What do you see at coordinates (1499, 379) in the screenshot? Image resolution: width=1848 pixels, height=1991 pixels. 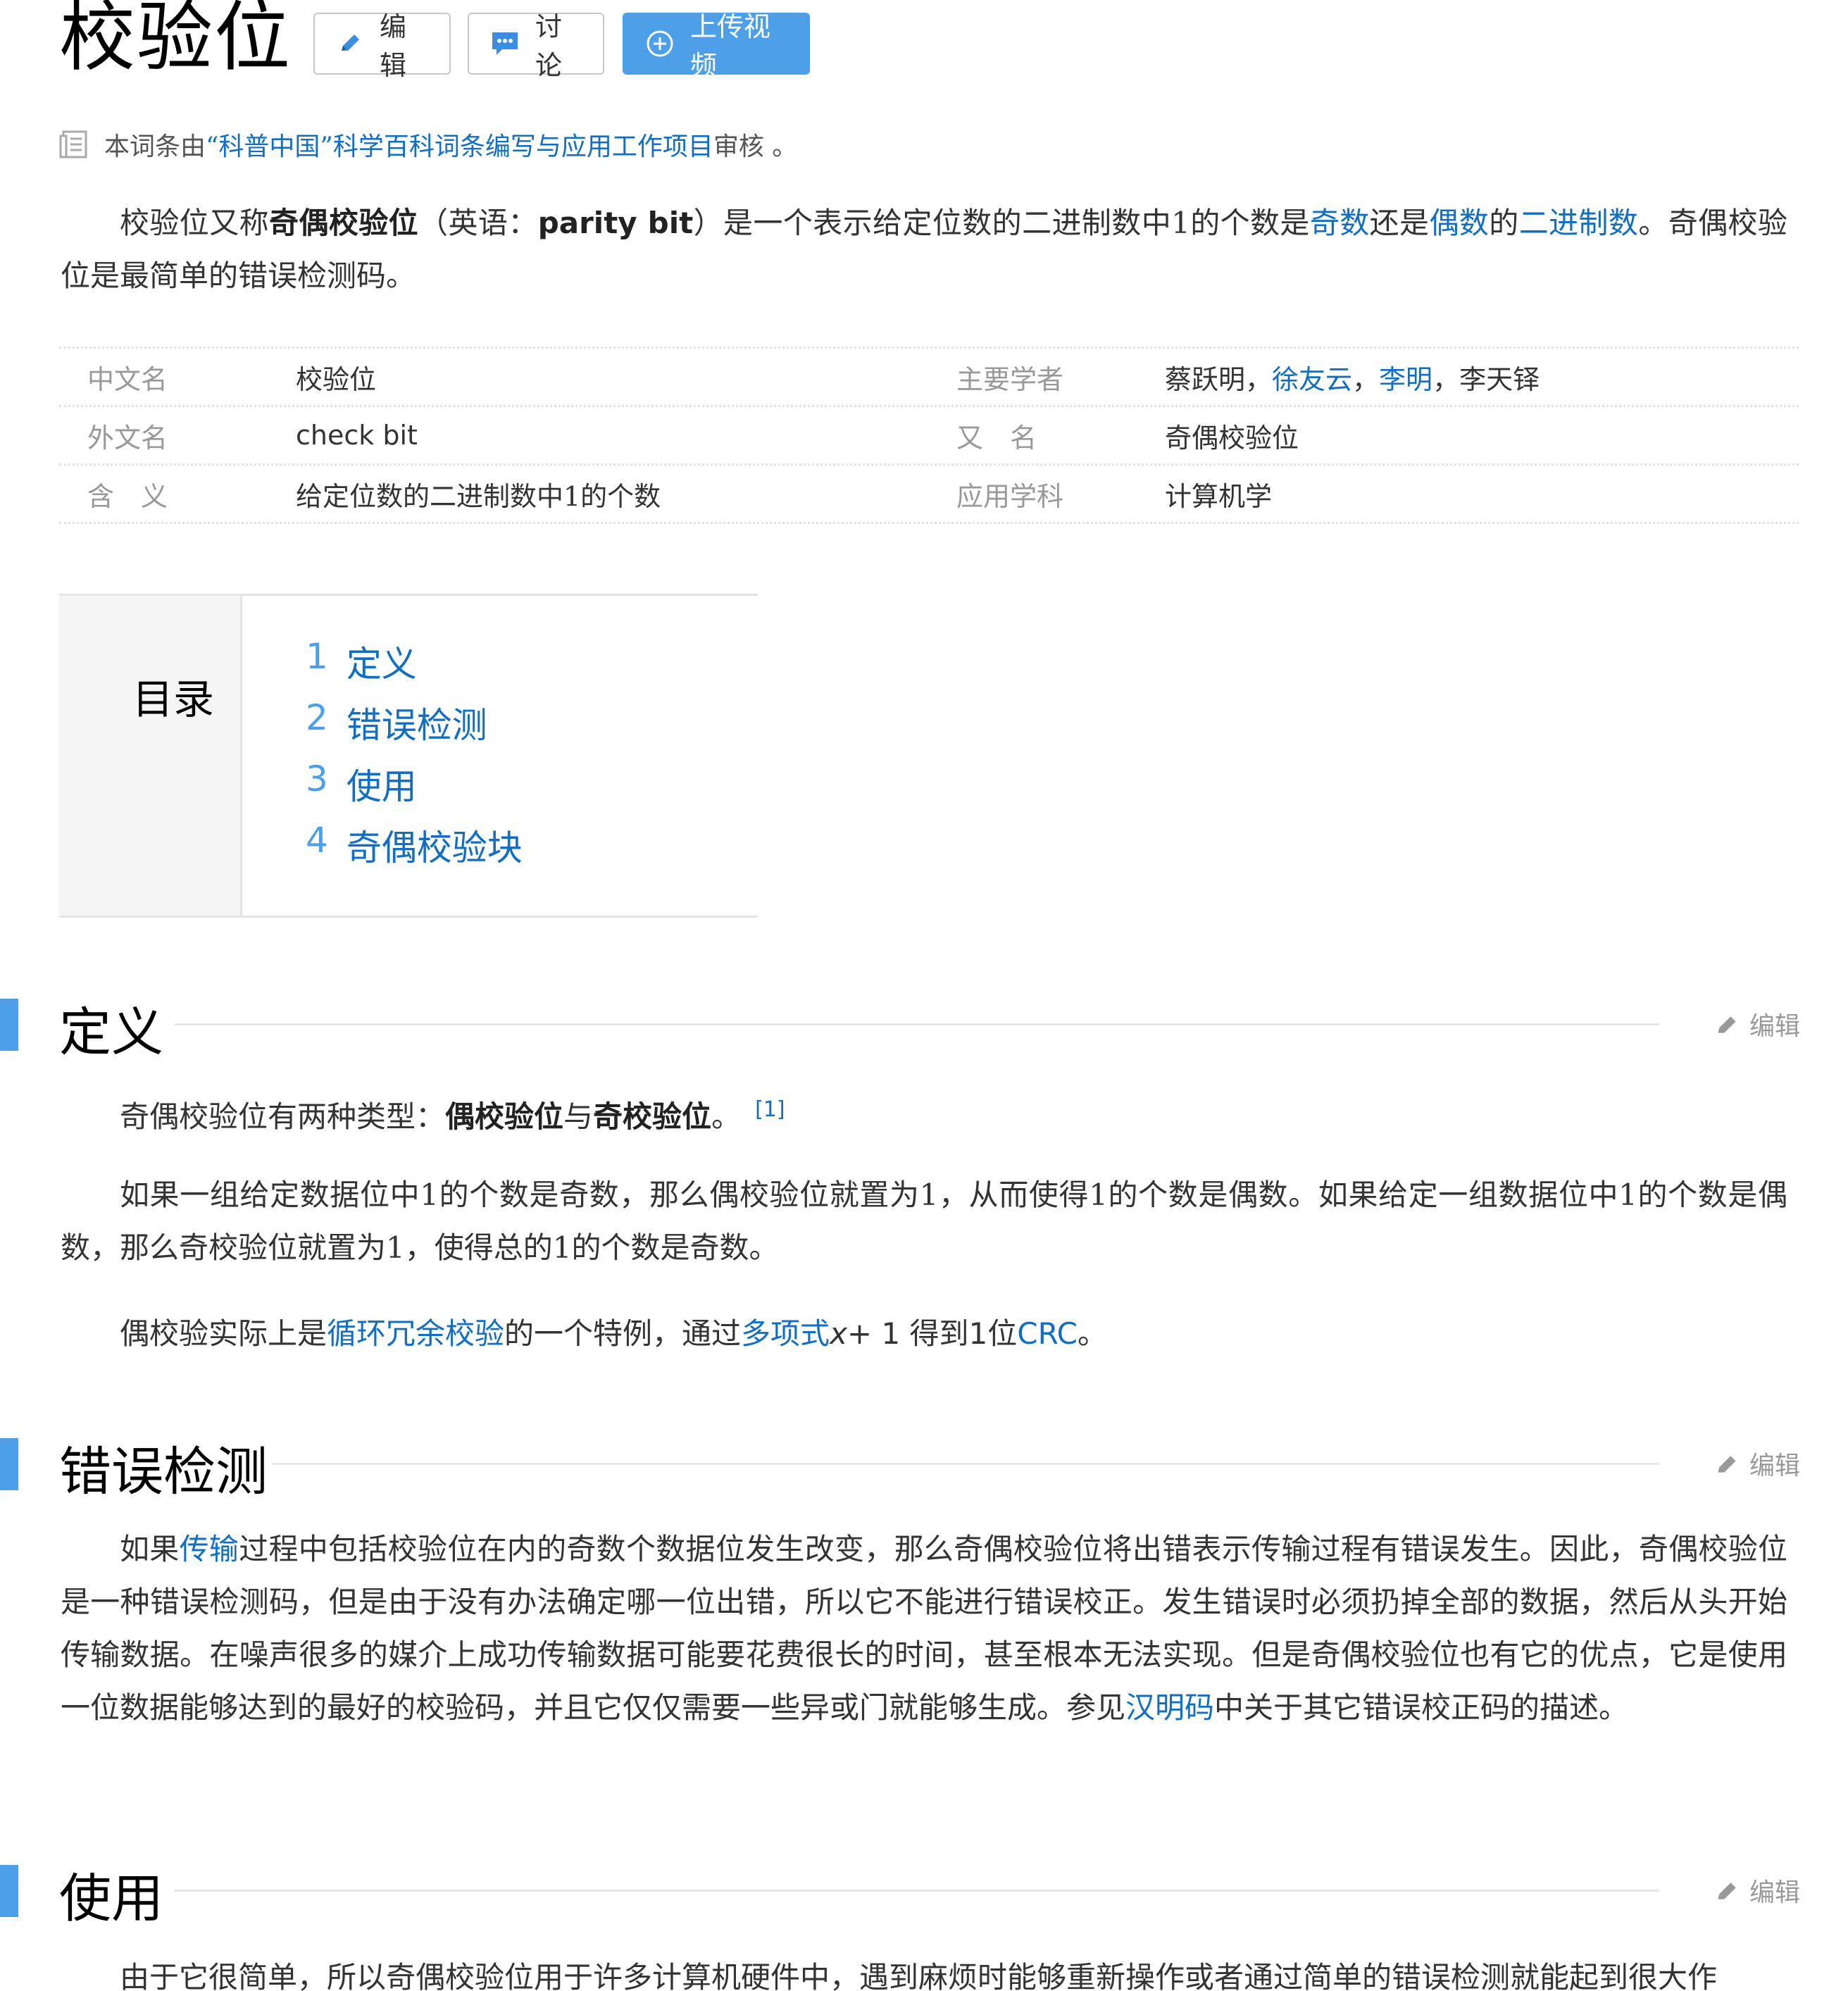 I see `scholar-name: 李天铎` at bounding box center [1499, 379].